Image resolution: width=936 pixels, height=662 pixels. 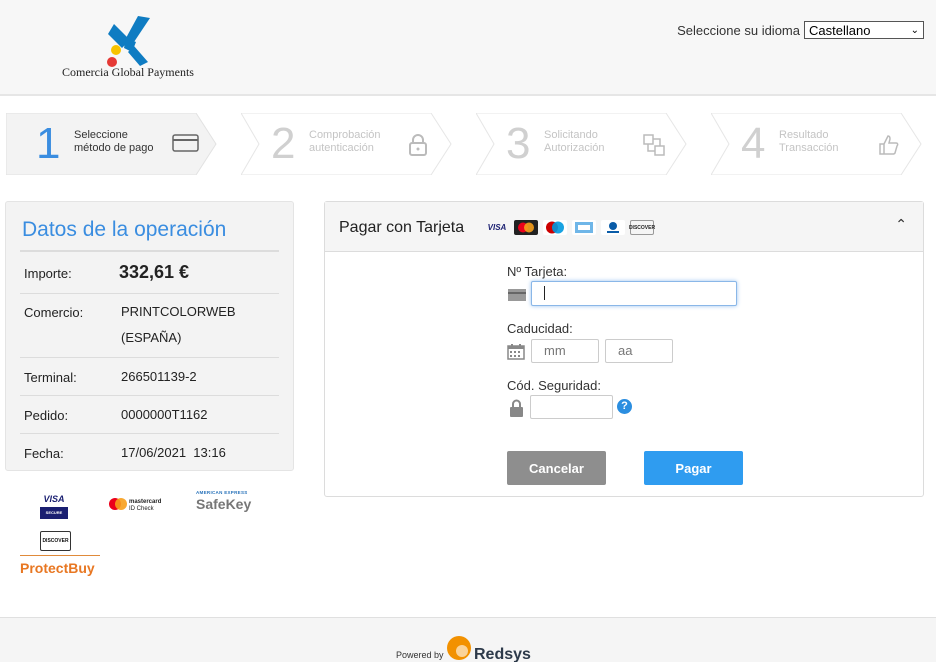 What do you see at coordinates (526, 227) in the screenshot?
I see `mastercard-brand-icon` at bounding box center [526, 227].